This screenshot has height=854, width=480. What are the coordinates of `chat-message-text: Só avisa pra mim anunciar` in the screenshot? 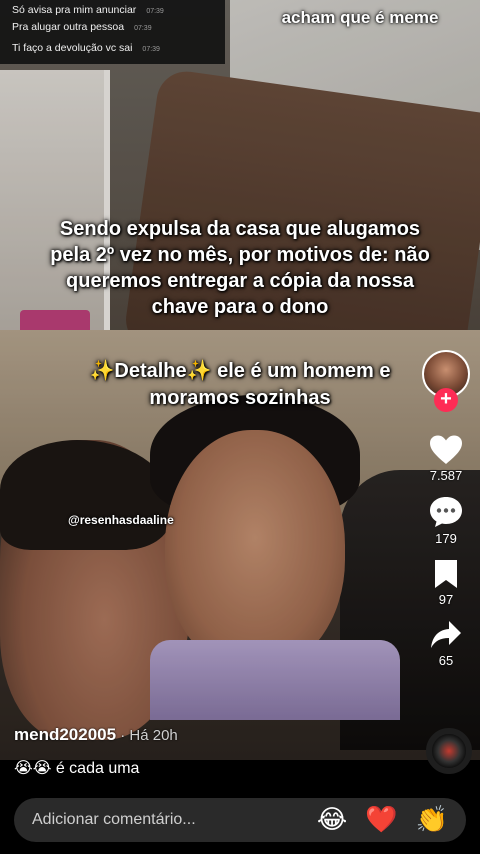 It's located at (74, 10).